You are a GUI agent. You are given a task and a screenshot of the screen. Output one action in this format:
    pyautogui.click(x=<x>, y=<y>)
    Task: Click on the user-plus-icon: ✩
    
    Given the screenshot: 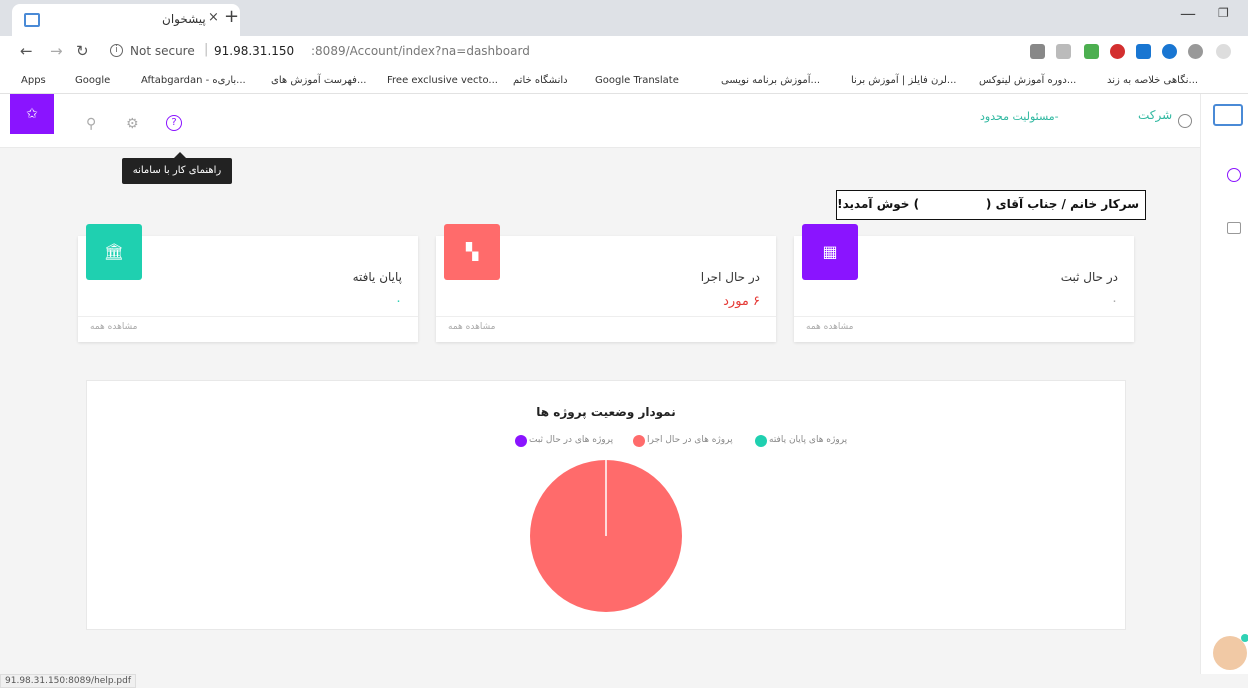 What is the action you would take?
    pyautogui.click(x=32, y=114)
    